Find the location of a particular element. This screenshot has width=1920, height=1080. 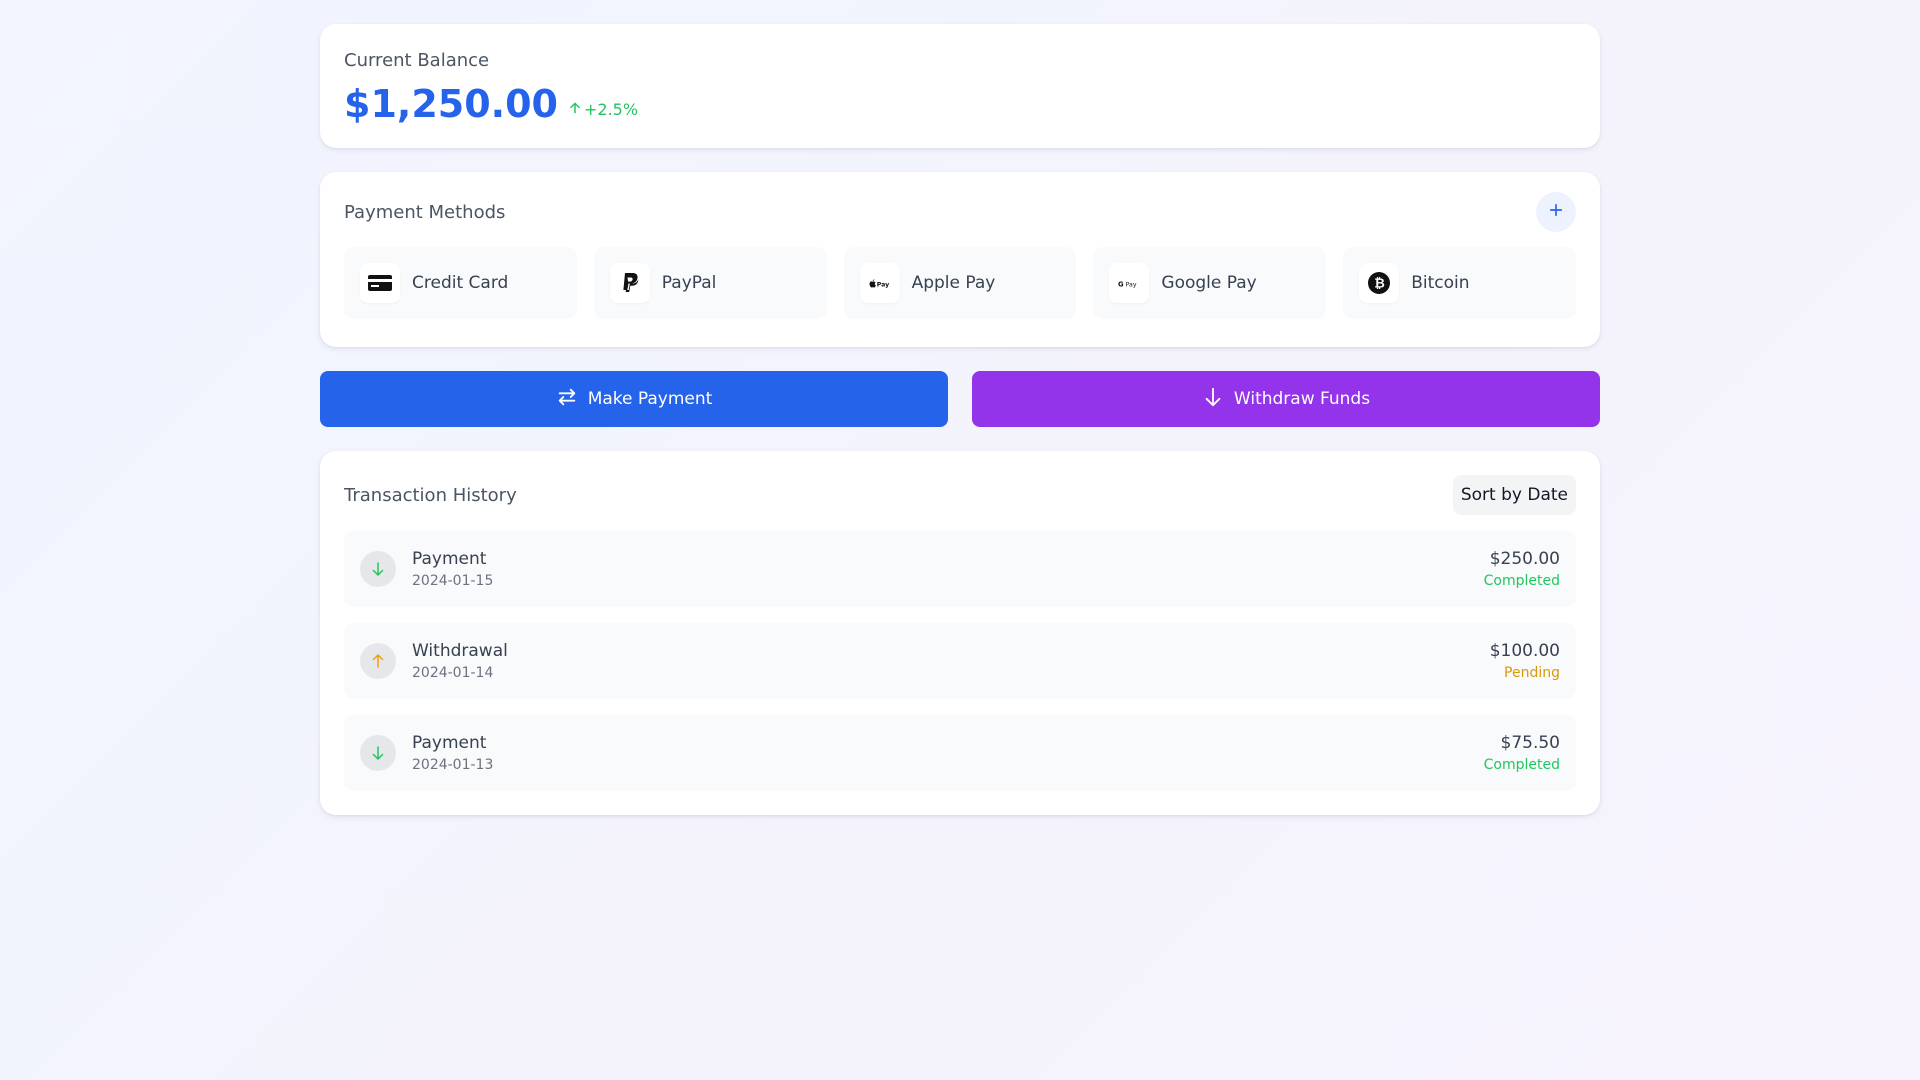

payment-method-bitcoin: ₿ Bitcoin is located at coordinates (1459, 283).